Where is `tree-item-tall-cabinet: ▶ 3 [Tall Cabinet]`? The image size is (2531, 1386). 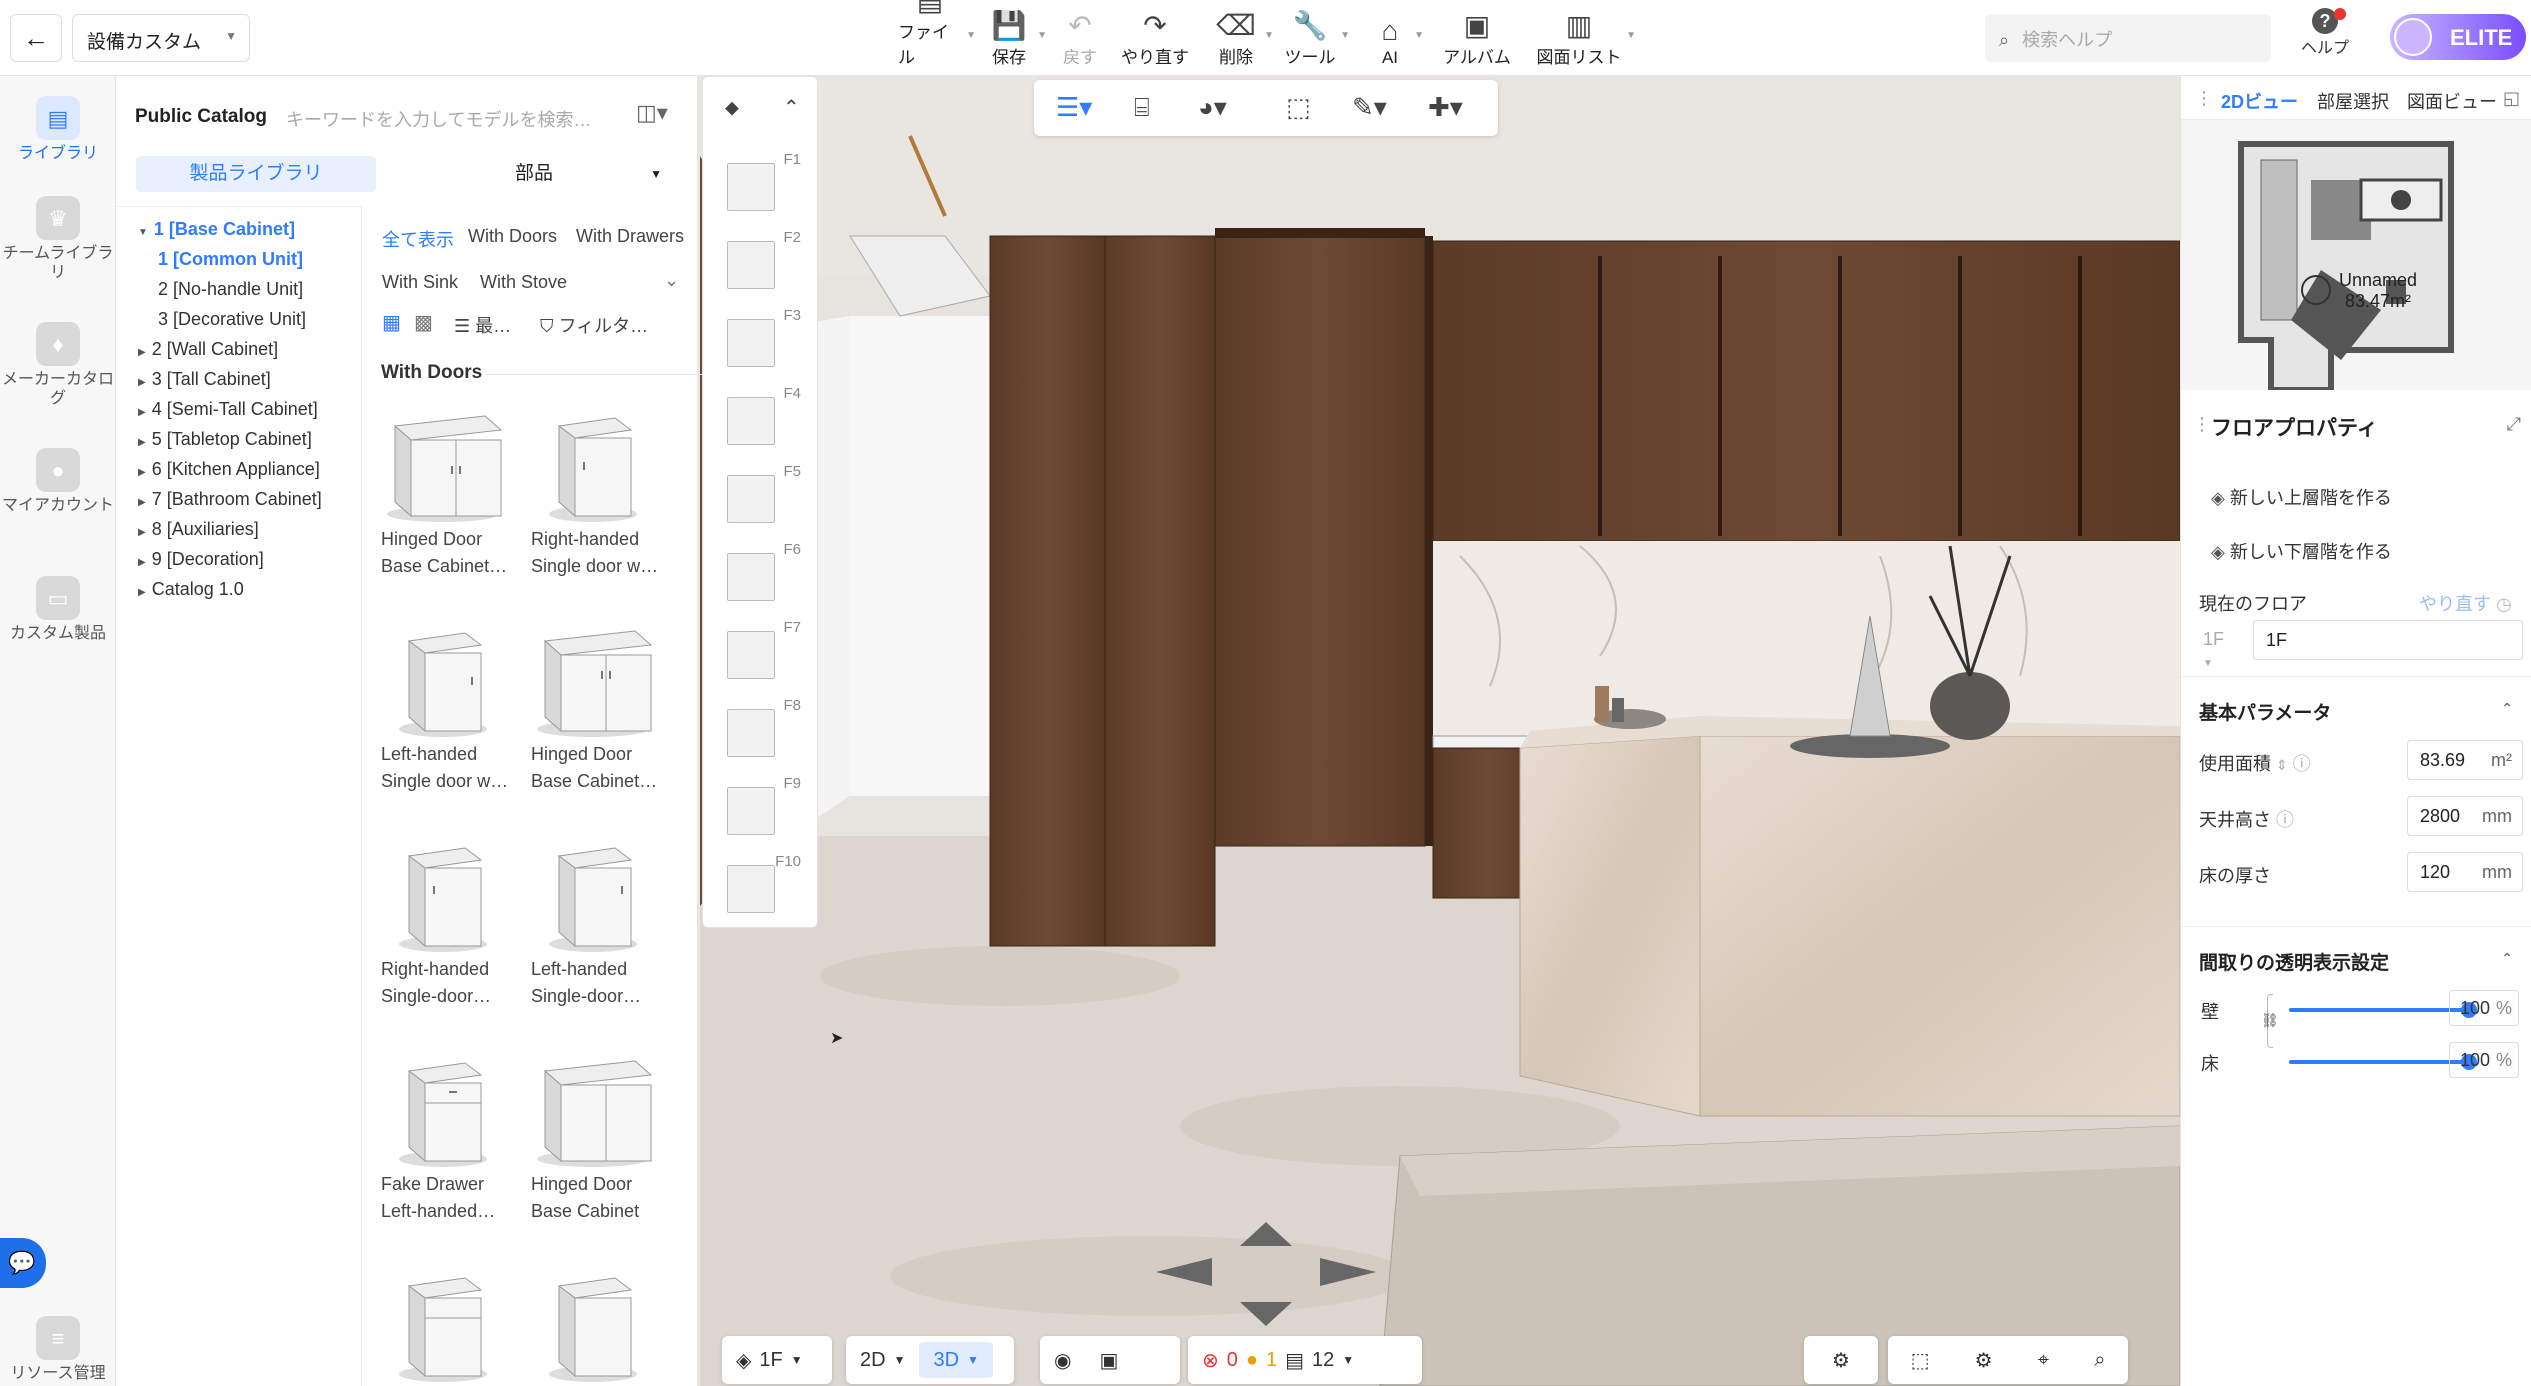 tree-item-tall-cabinet: ▶ 3 [Tall Cabinet] is located at coordinates (204, 379).